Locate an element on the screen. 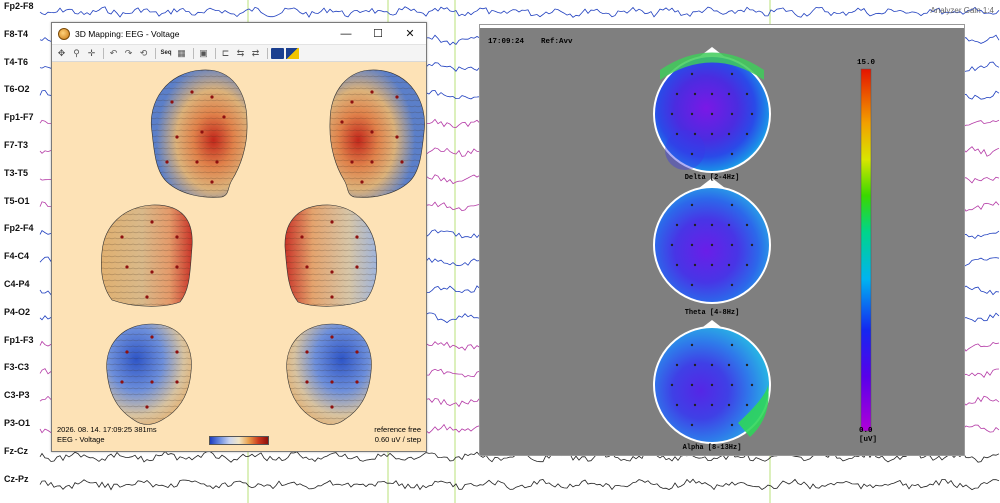  camera-icon: ▣ is located at coordinates (203, 53).